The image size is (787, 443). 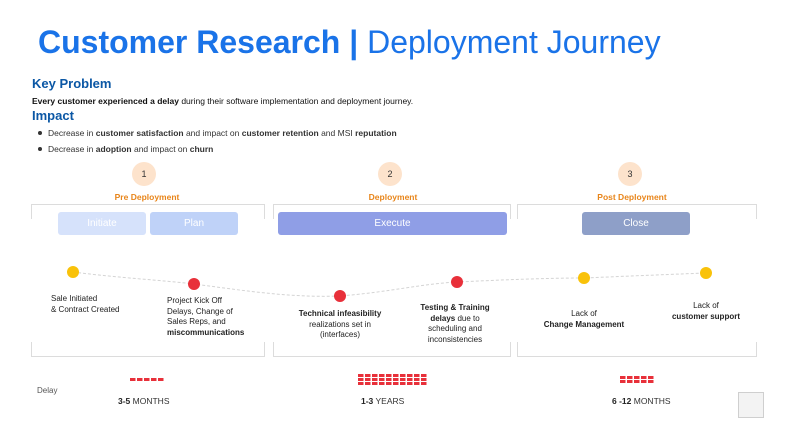 What do you see at coordinates (389, 401) in the screenshot?
I see `duration-unit: YEARS` at bounding box center [389, 401].